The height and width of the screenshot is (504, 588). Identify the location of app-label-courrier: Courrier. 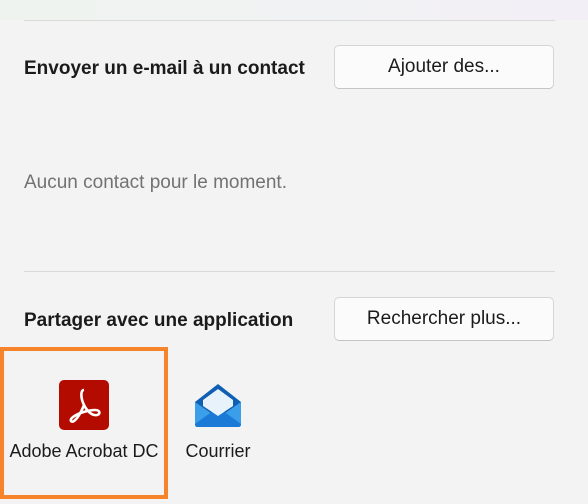
(218, 451).